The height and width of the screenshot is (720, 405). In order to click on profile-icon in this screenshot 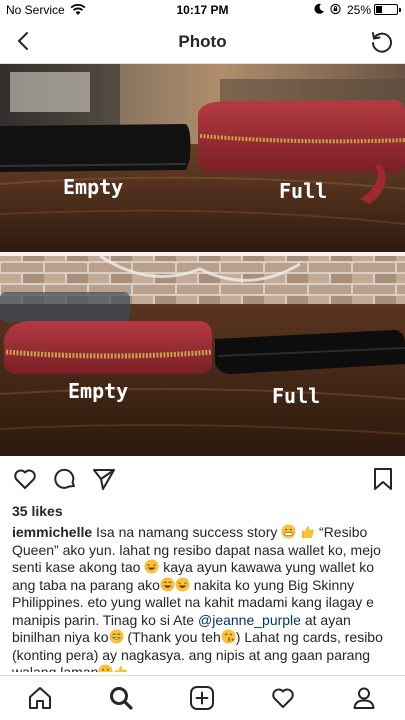, I will do `click(364, 698)`.